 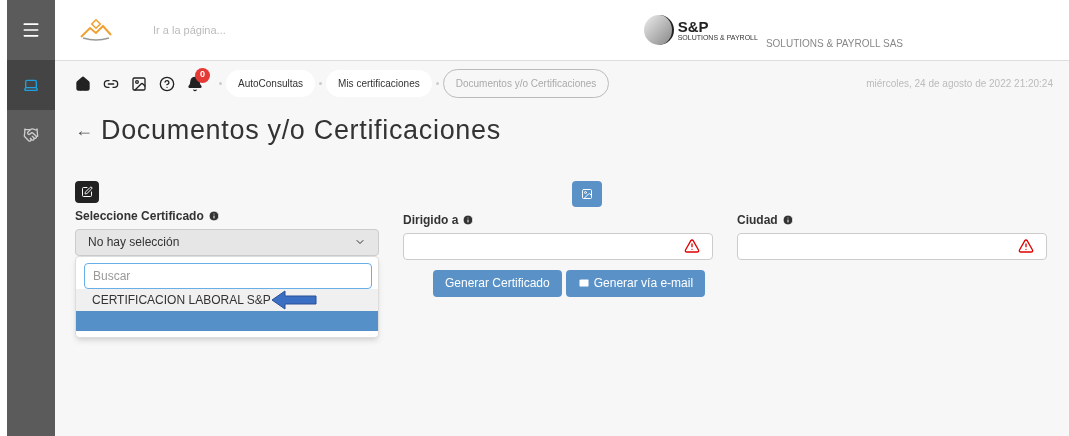 I want to click on highlighted-option, so click(x=227, y=320).